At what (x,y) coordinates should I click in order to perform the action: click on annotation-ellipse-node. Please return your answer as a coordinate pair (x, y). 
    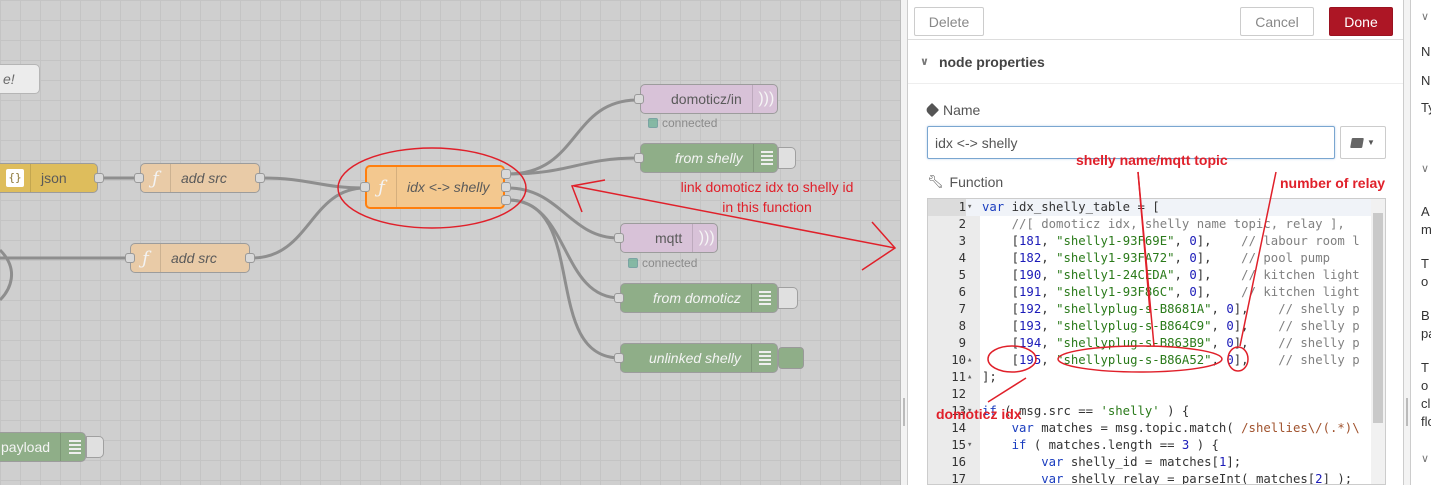
    Looking at the image, I should click on (432, 188).